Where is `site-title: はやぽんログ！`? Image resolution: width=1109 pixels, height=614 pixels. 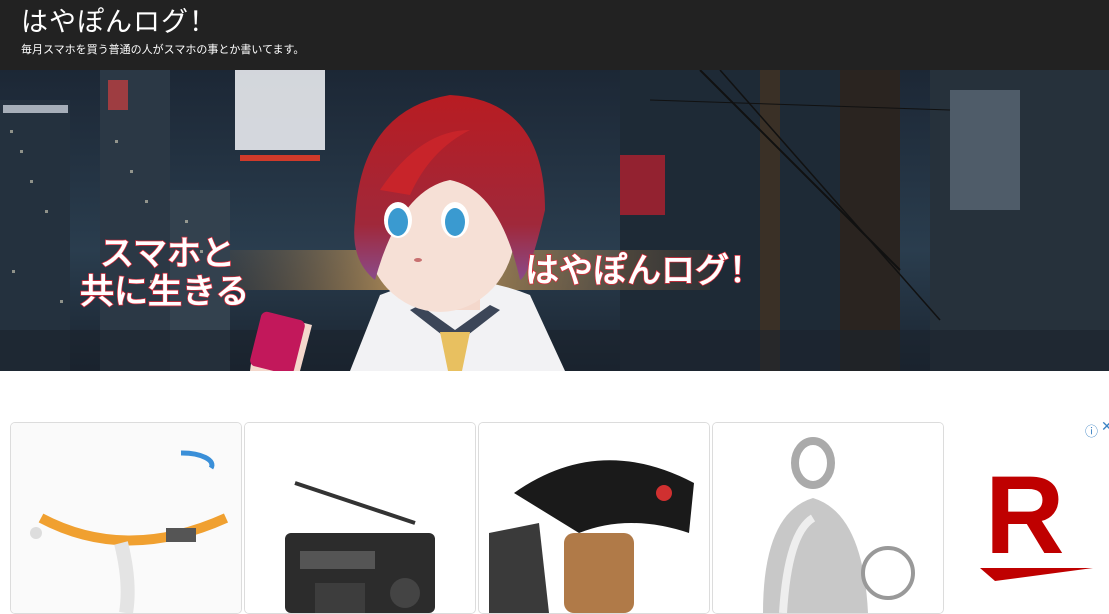 site-title: はやぽんログ！ is located at coordinates (119, 23).